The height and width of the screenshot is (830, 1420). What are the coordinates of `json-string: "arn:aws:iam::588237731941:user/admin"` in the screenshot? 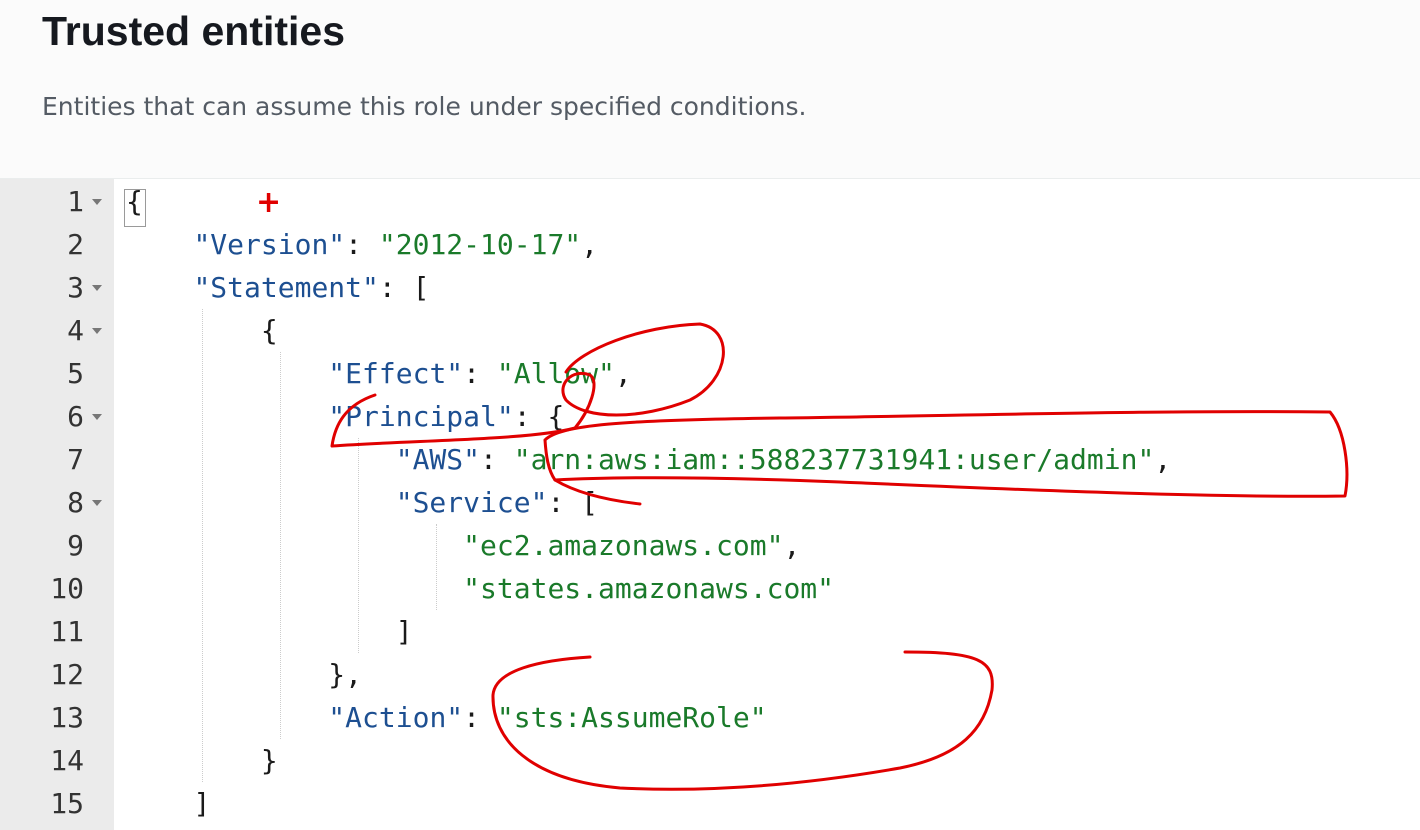 It's located at (834, 459).